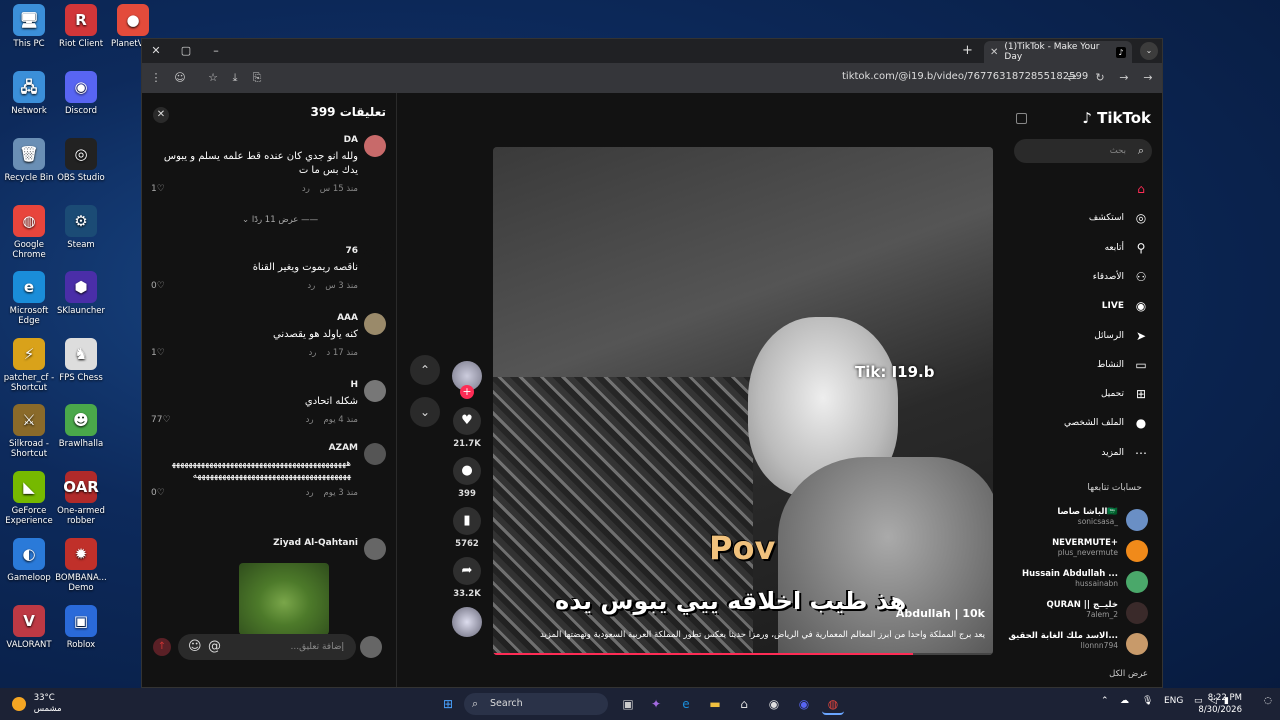  Describe the element at coordinates (161, 115) in the screenshot. I see `close-comments-button: ✕` at that location.